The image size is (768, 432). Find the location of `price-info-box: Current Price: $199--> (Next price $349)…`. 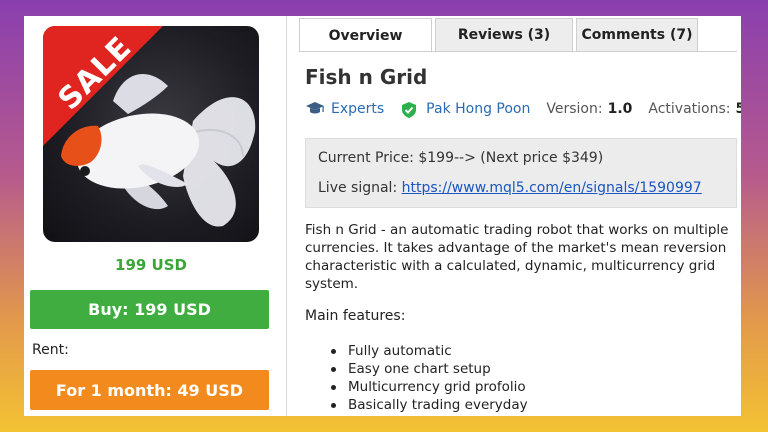

price-info-box: Current Price: $199--> (Next price $349)… is located at coordinates (521, 173).